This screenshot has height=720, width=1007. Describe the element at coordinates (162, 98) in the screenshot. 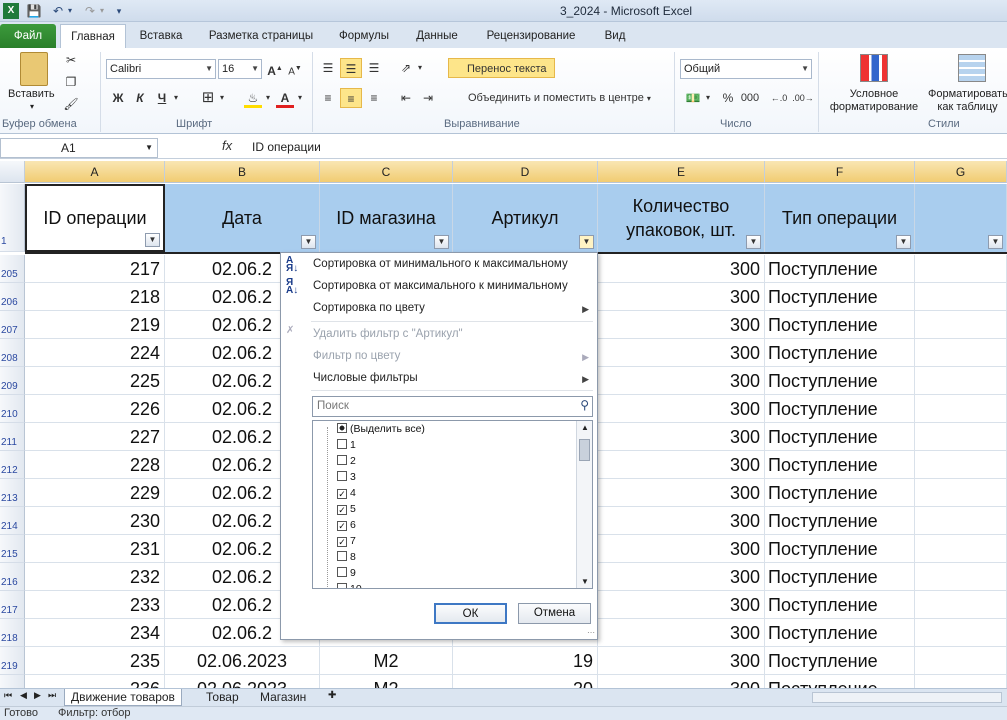

I see `underline-button: Ч` at that location.